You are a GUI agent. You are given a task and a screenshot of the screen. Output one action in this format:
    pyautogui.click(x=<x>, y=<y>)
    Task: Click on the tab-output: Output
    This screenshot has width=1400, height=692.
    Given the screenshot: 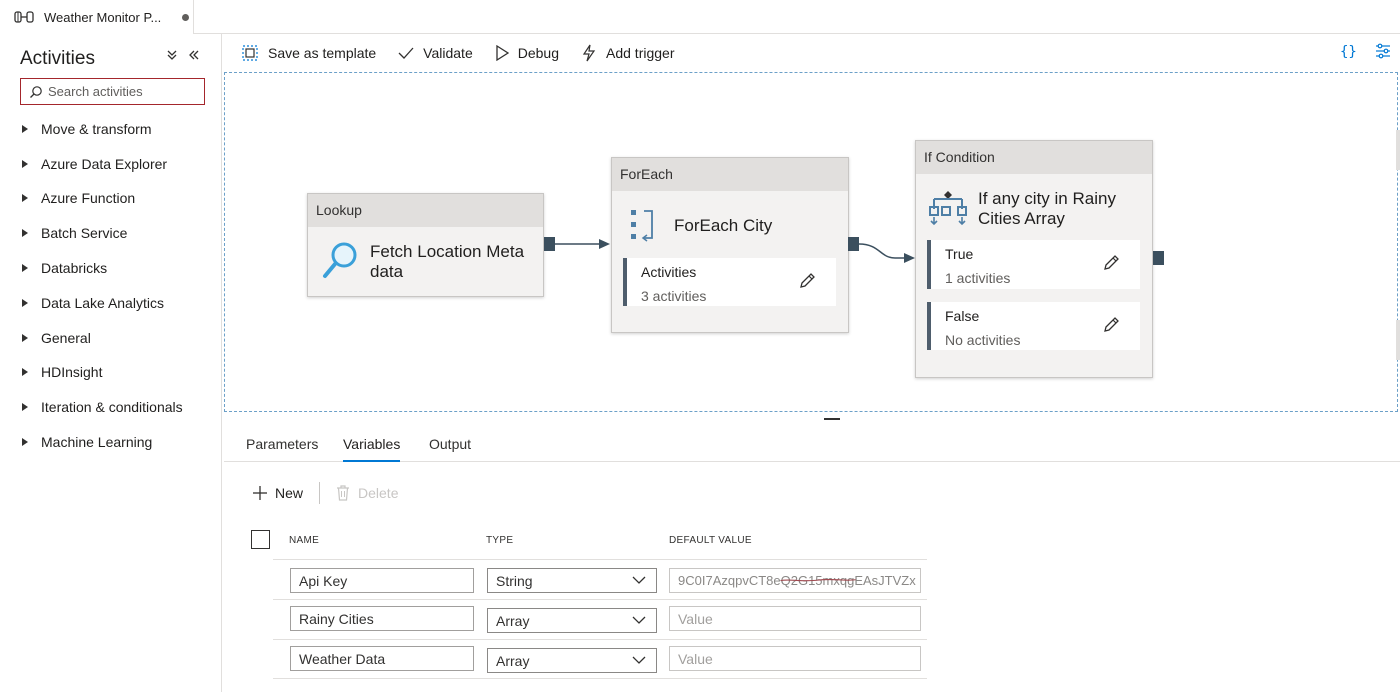 What is the action you would take?
    pyautogui.click(x=450, y=444)
    